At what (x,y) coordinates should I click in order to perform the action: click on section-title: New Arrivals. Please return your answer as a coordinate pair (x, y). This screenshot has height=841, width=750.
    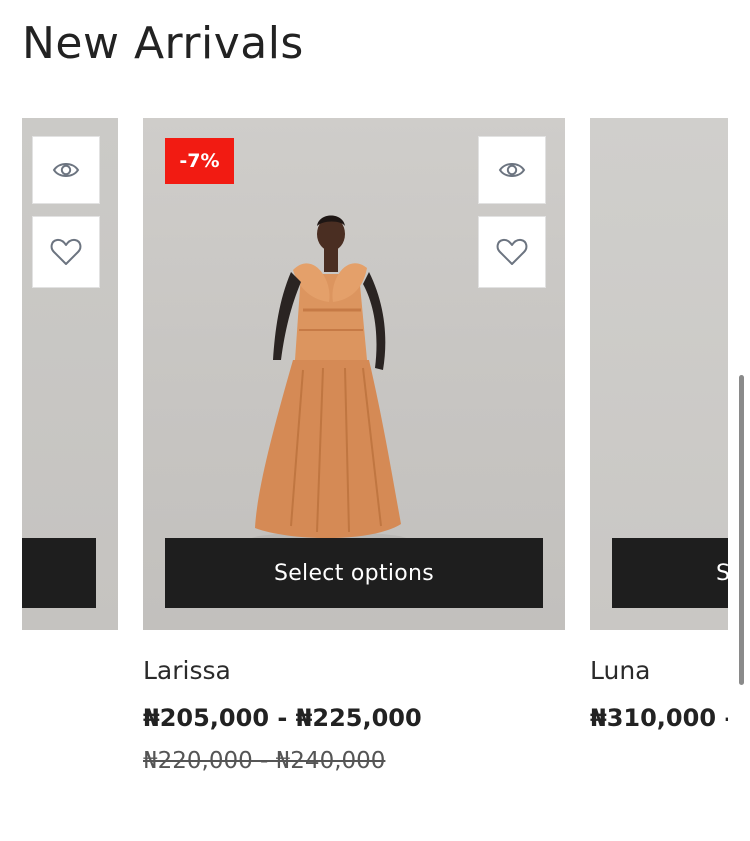
    Looking at the image, I should click on (163, 43).